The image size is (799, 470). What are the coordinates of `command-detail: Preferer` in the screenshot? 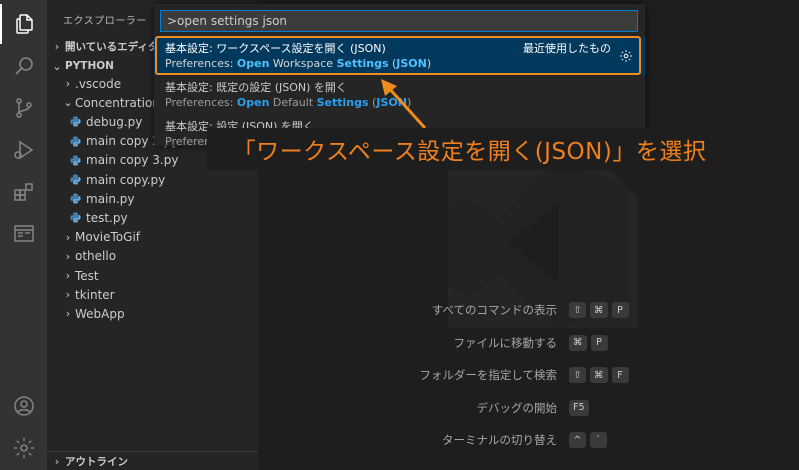 It's located at (187, 140).